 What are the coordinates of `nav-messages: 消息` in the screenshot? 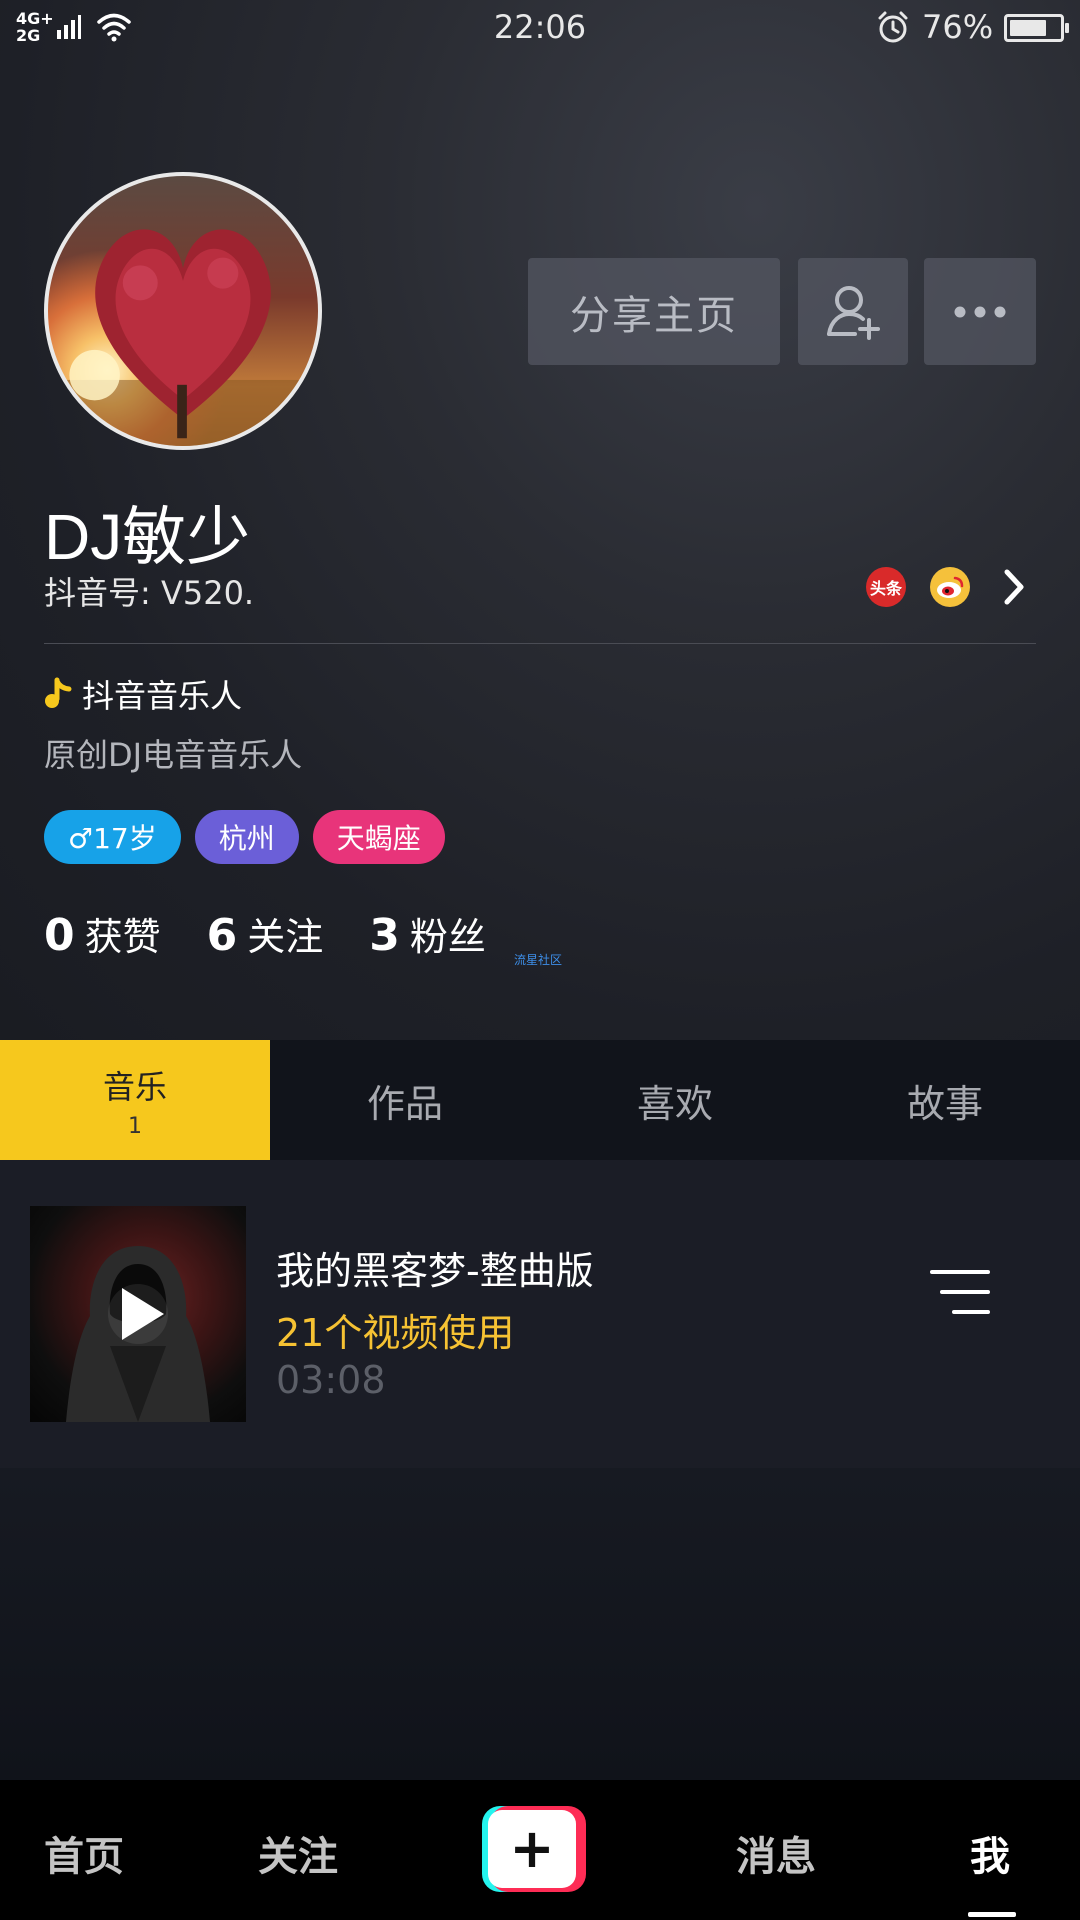 It's located at (776, 1853).